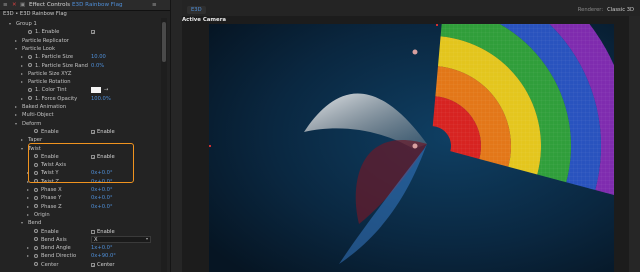 The height and width of the screenshot is (272, 640). Describe the element at coordinates (5, 5) in the screenshot. I see `menu-icon: ≡` at that location.